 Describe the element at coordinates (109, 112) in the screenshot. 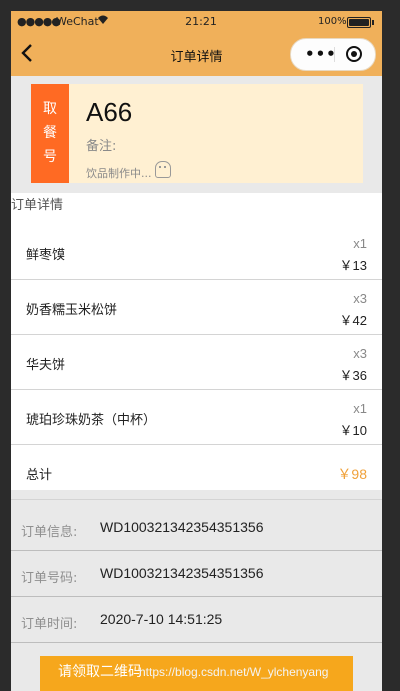

I see `pickup-code: A66` at that location.